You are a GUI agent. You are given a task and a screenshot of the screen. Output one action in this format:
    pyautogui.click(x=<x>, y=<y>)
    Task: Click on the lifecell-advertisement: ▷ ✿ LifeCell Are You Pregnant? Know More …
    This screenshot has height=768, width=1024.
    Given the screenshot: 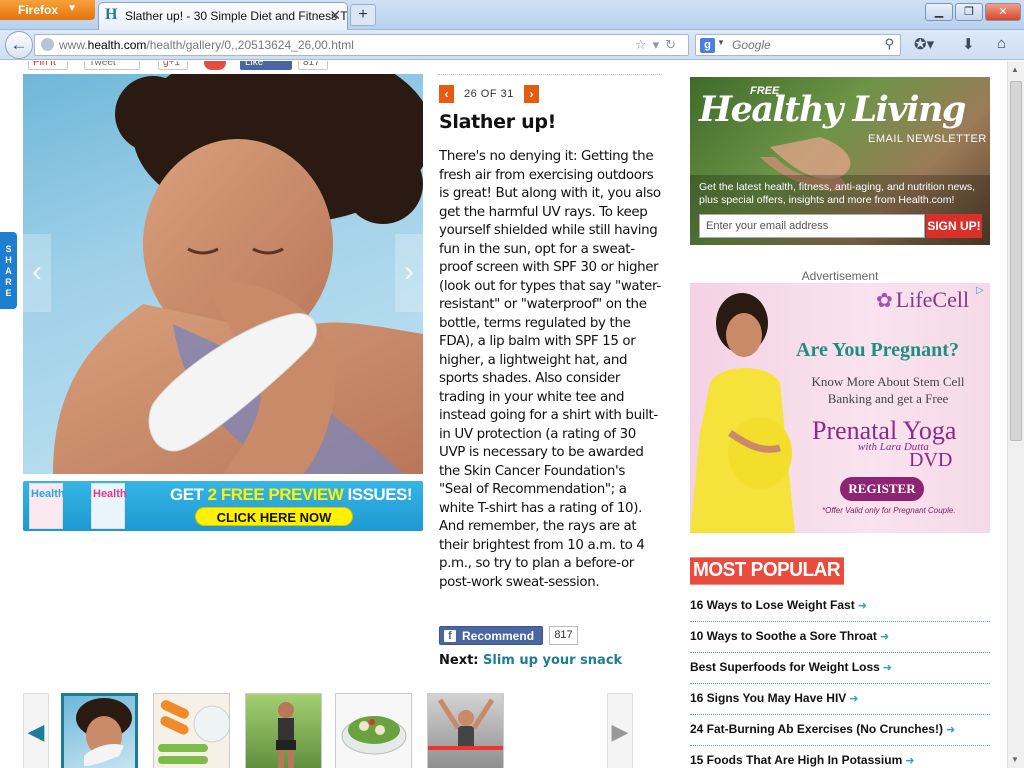 What is the action you would take?
    pyautogui.click(x=840, y=408)
    